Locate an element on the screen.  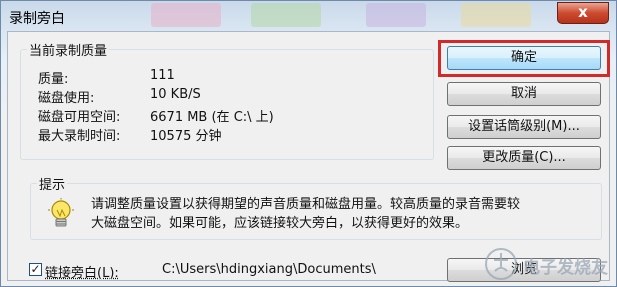
tip-text-line-2: 大磁盘空间。如果可能，应该链接较大旁白，以获得更好的效果。 is located at coordinates (280, 223).